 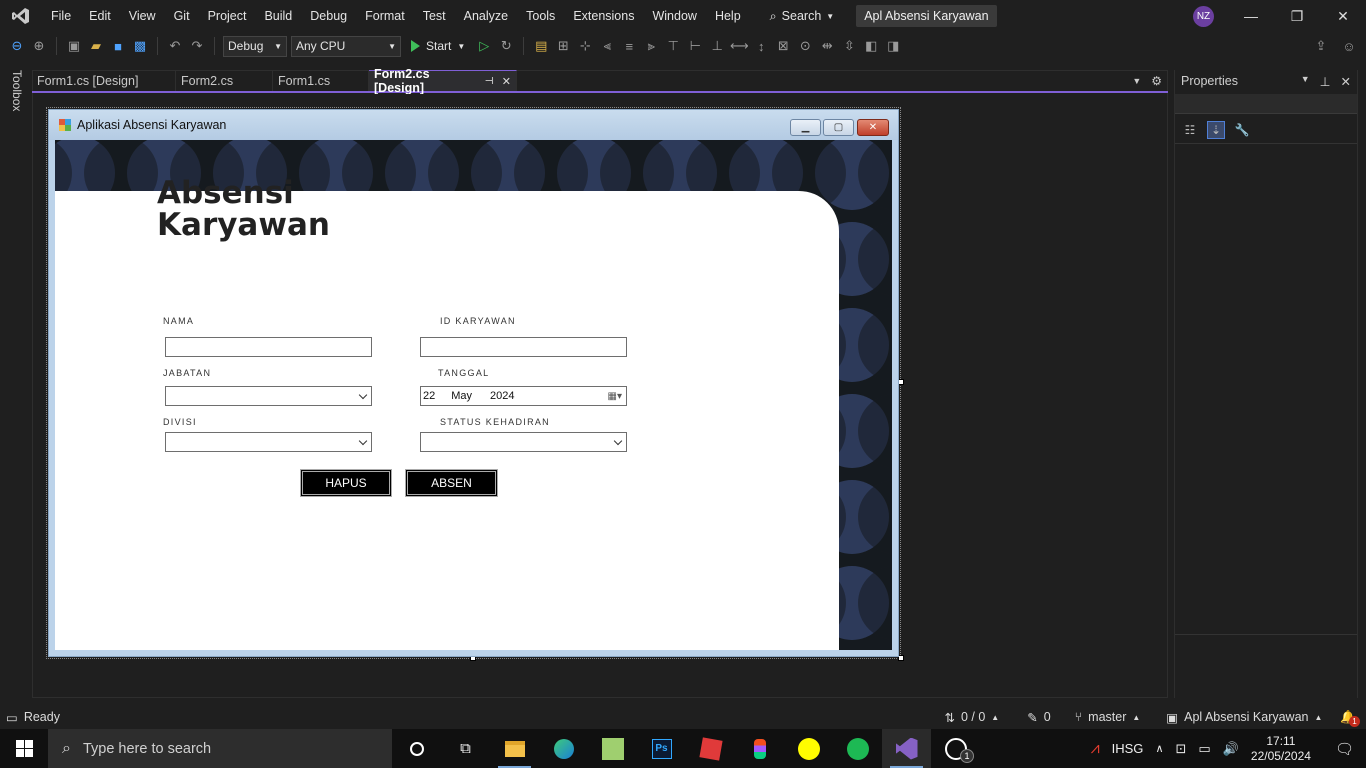 What do you see at coordinates (268, 347) in the screenshot?
I see `nama-input` at bounding box center [268, 347].